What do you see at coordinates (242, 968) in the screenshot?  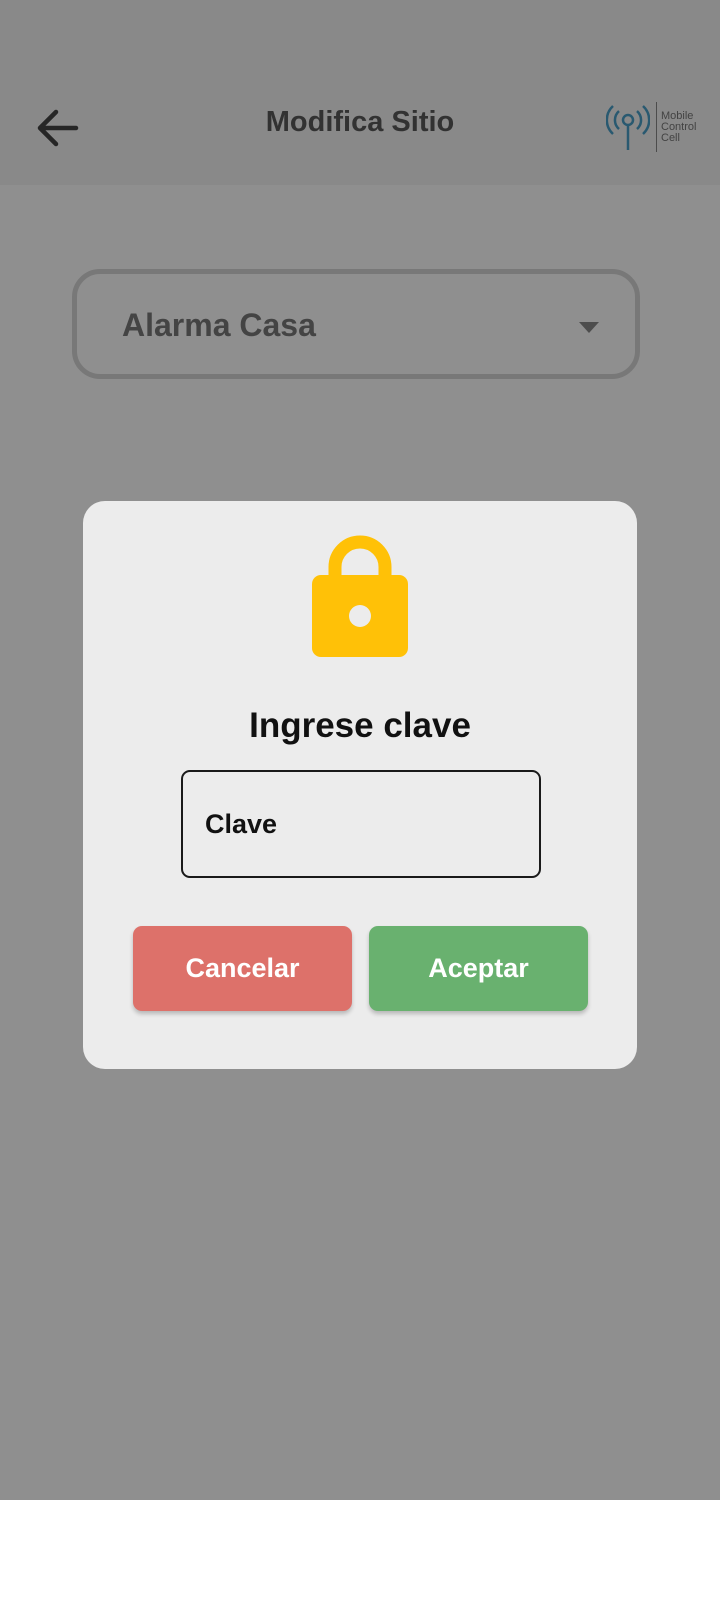 I see `cancel-button: Cancelar` at bounding box center [242, 968].